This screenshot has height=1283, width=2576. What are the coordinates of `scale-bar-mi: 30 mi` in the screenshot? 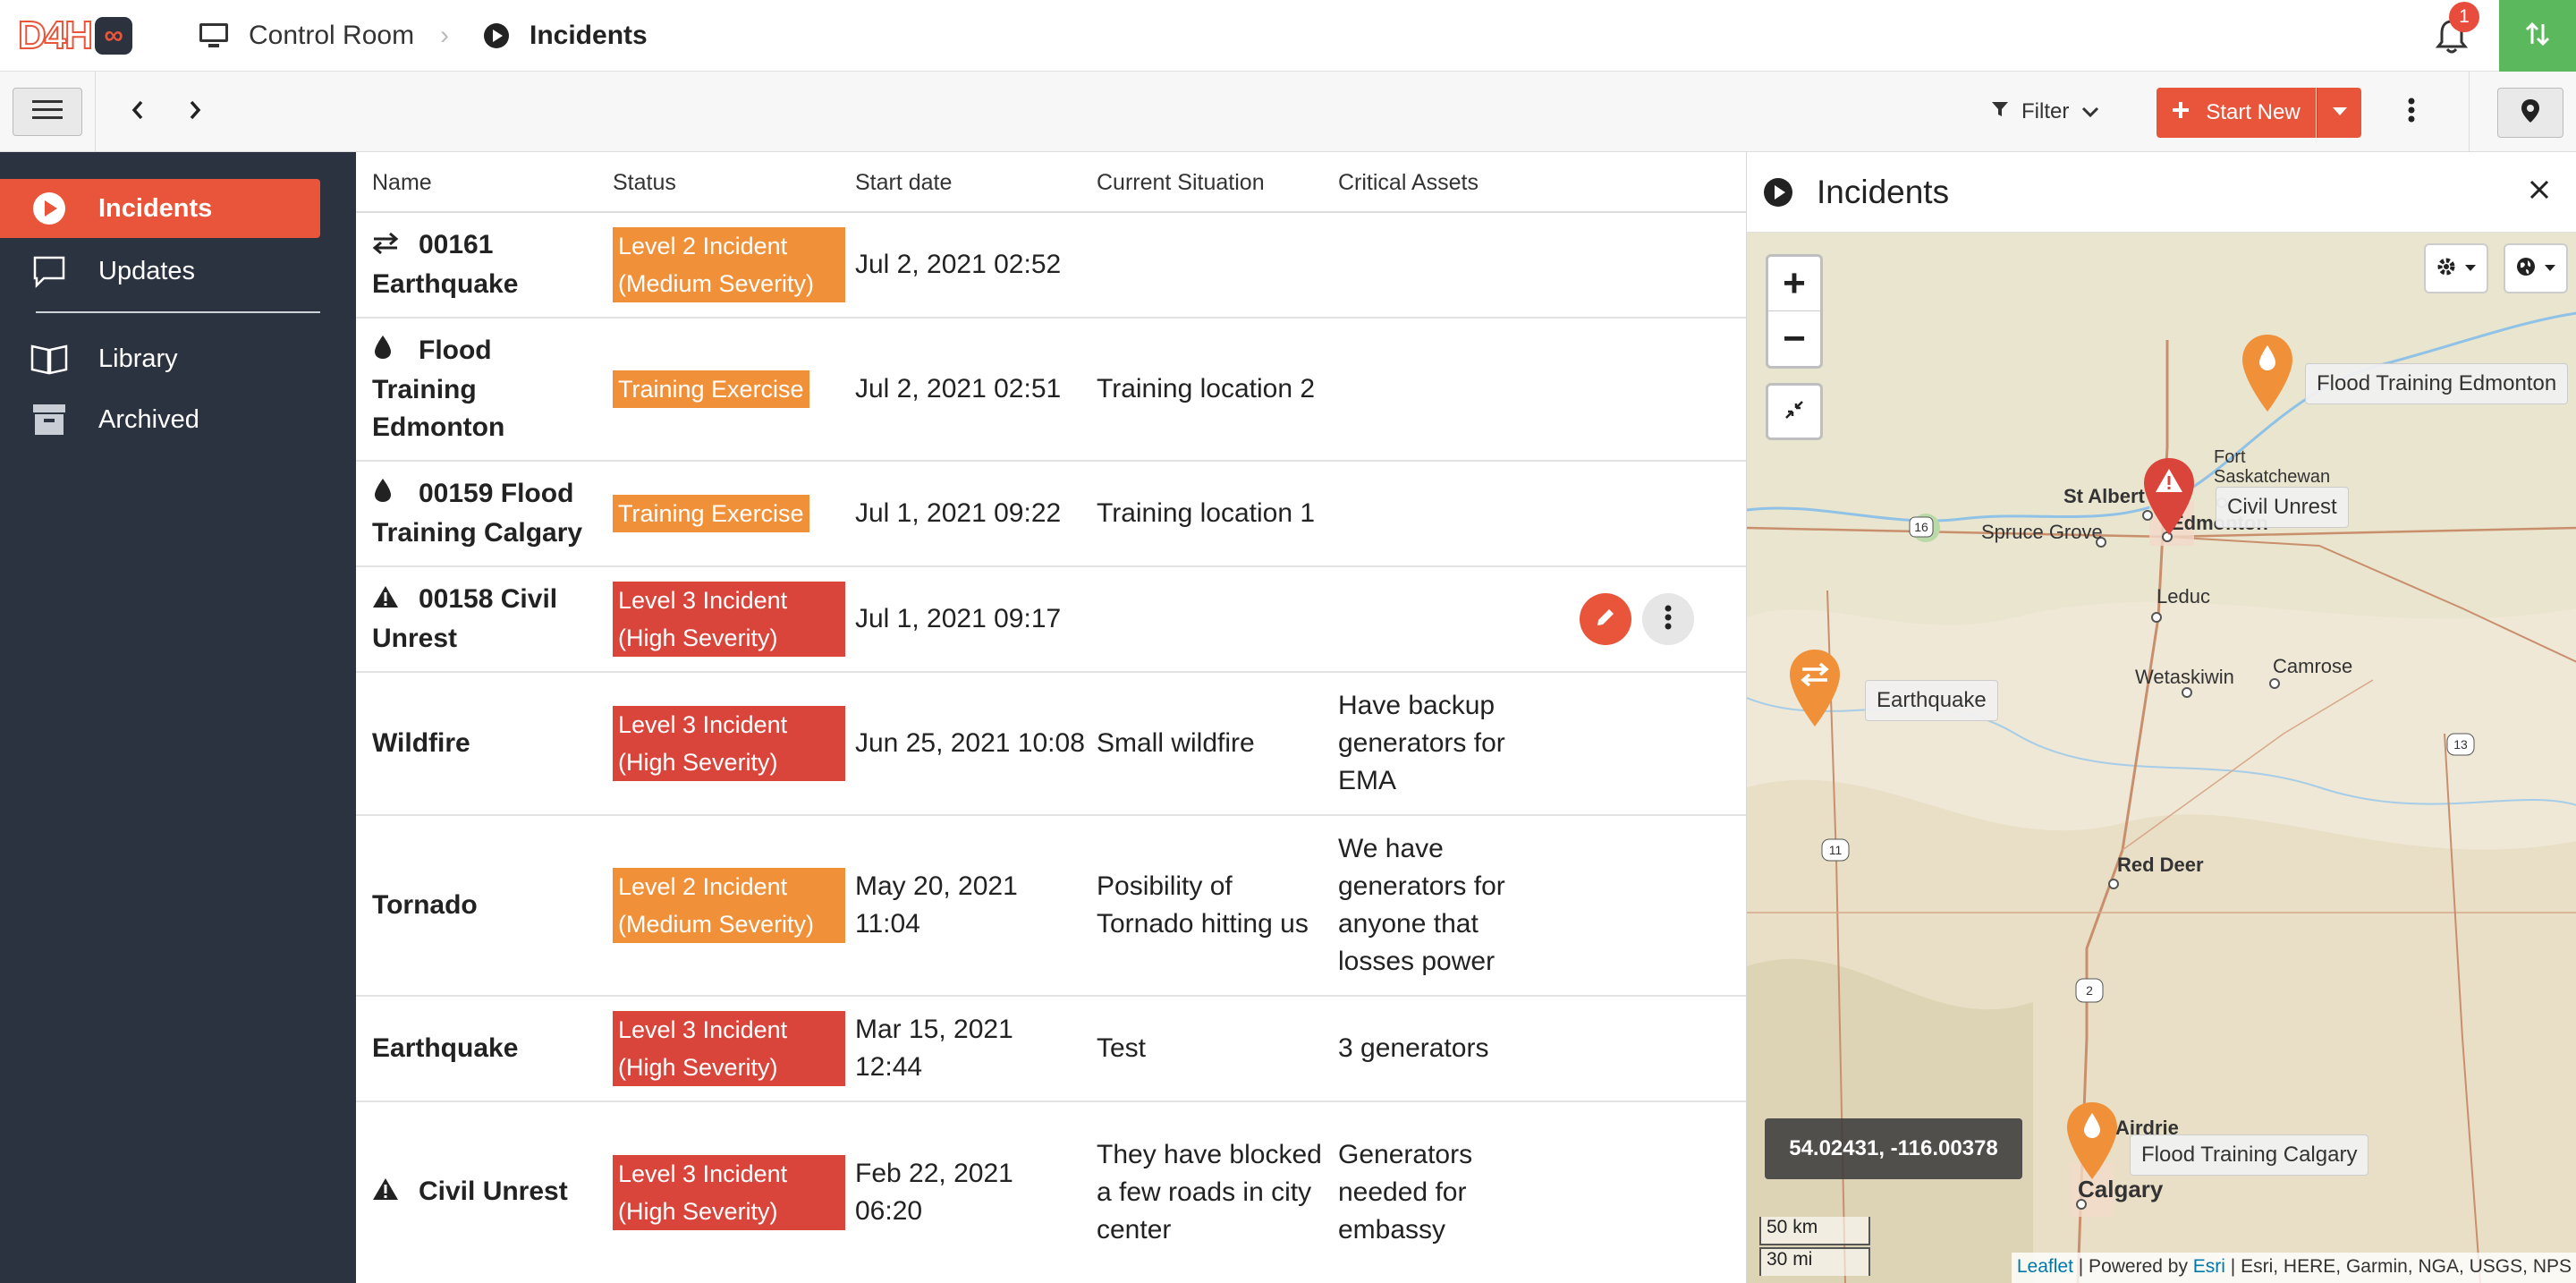 It's located at (1814, 1261).